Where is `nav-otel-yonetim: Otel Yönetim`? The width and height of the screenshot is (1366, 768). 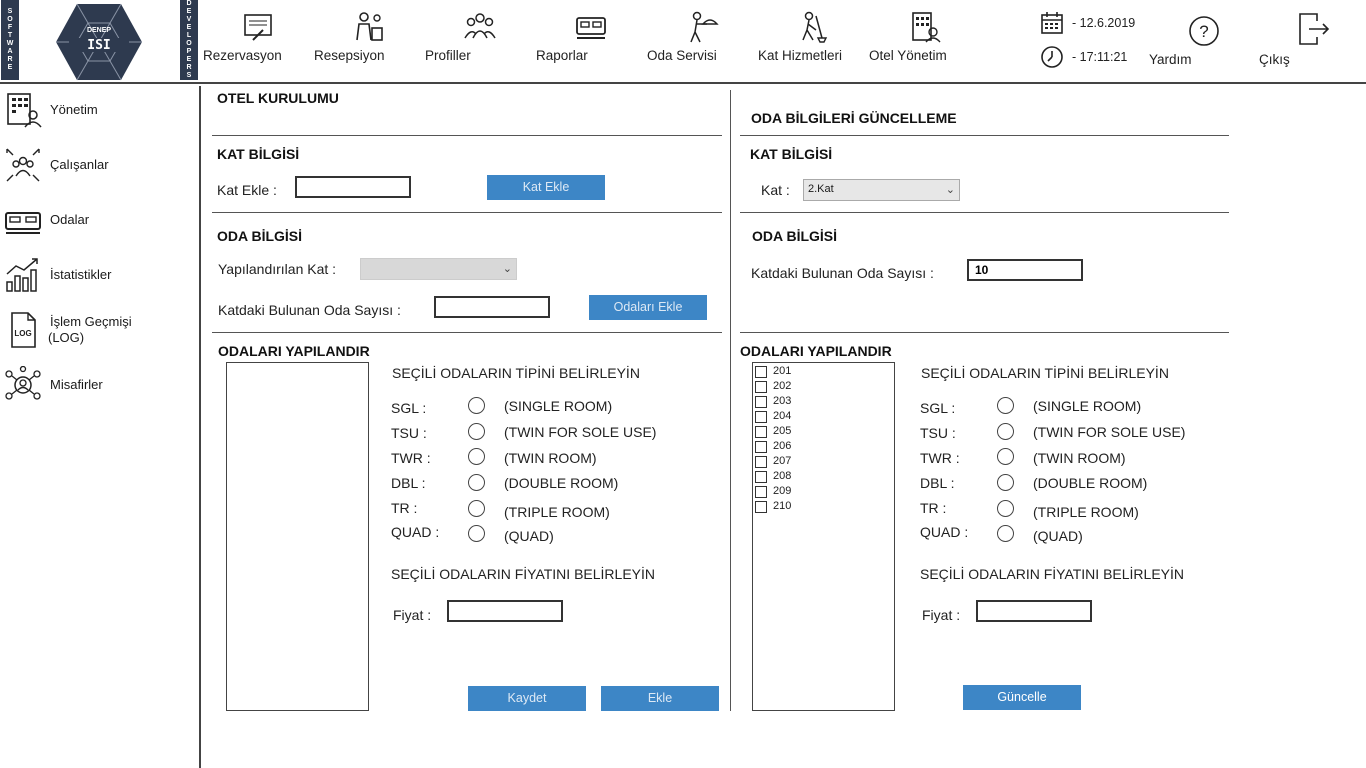 nav-otel-yonetim: Otel Yönetim is located at coordinates (924, 43).